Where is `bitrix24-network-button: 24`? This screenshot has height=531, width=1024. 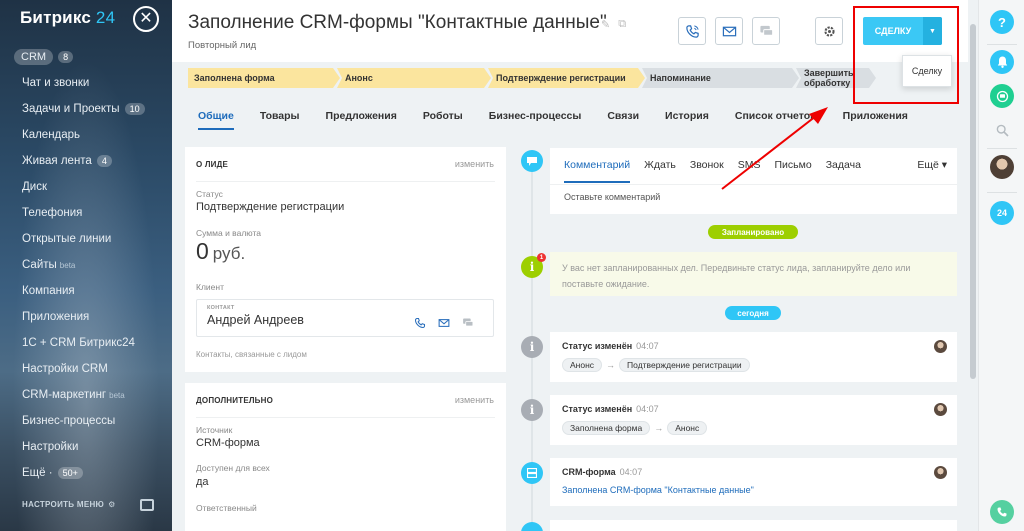 bitrix24-network-button: 24 is located at coordinates (1002, 213).